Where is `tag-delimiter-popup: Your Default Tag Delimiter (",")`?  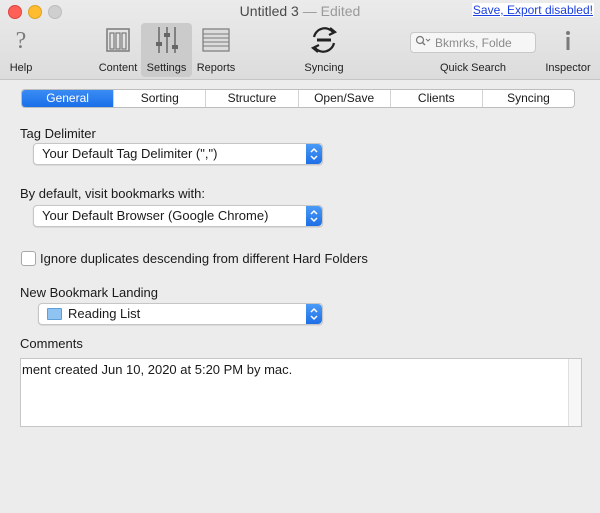
tag-delimiter-popup: Your Default Tag Delimiter (",") is located at coordinates (178, 154).